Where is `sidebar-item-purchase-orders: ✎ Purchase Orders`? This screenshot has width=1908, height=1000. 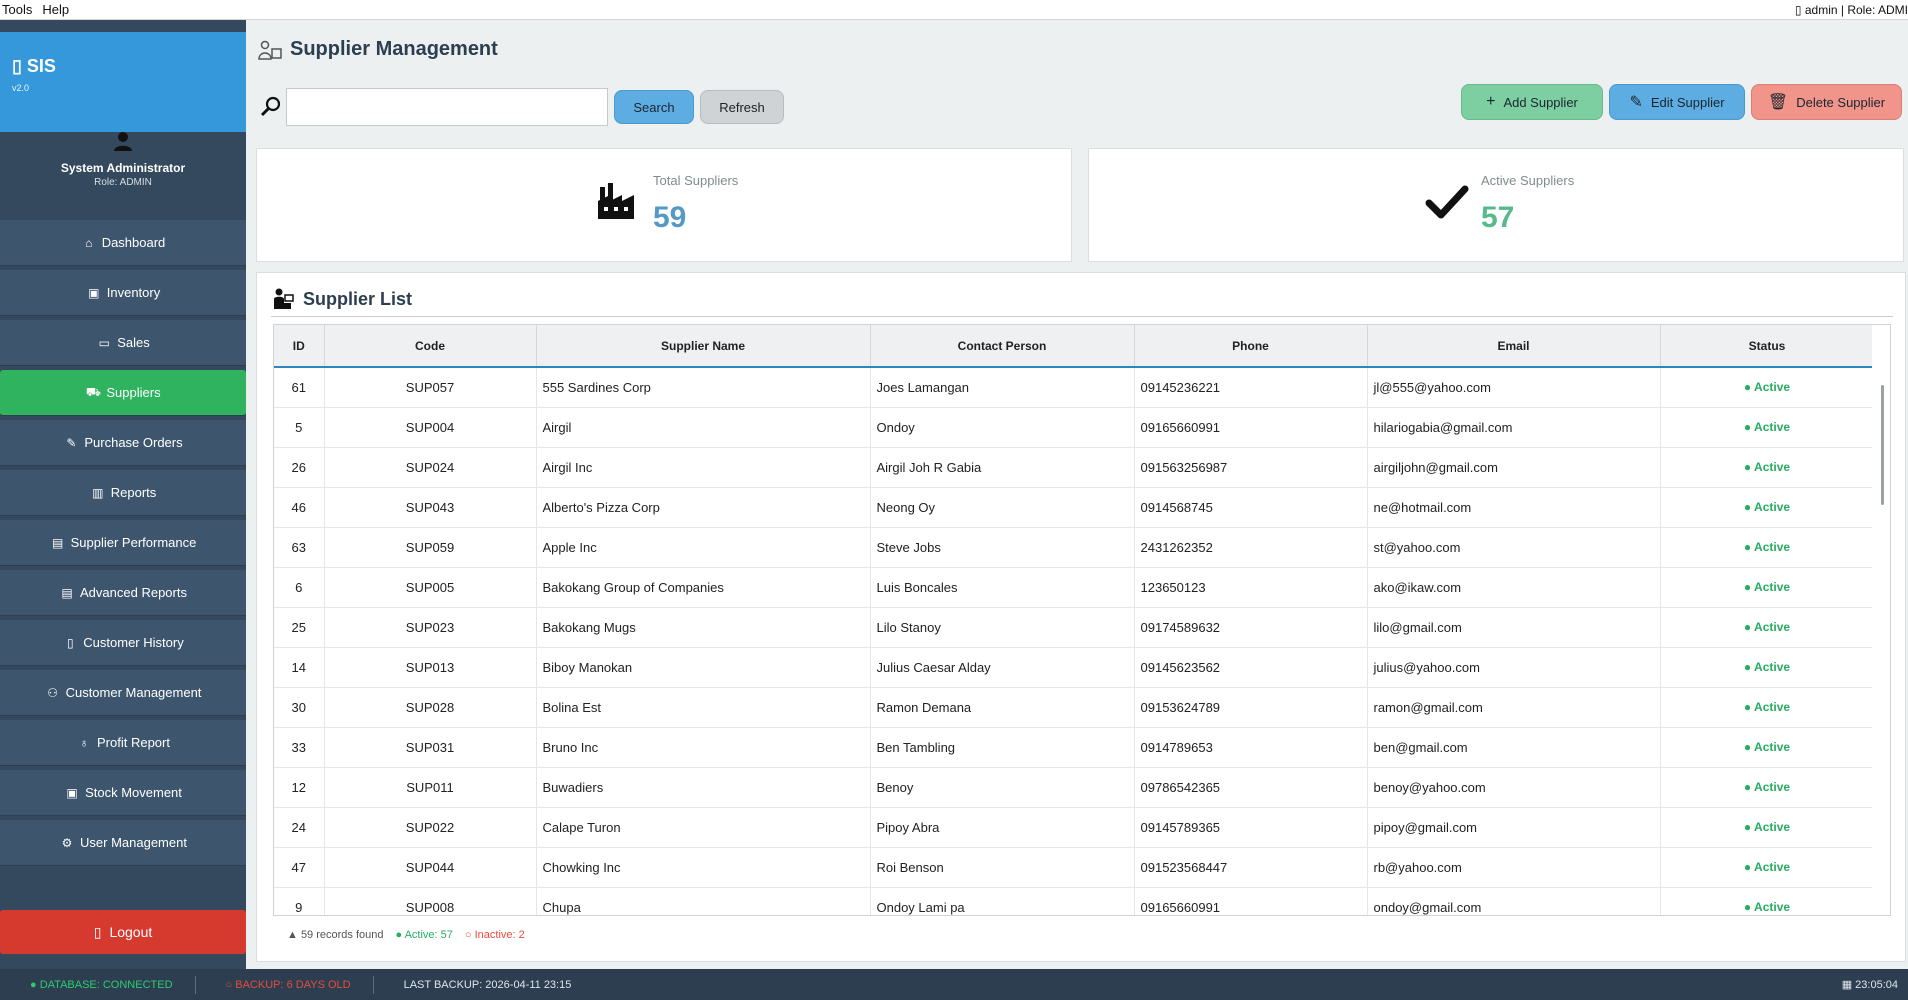 sidebar-item-purchase-orders: ✎ Purchase Orders is located at coordinates (123, 443).